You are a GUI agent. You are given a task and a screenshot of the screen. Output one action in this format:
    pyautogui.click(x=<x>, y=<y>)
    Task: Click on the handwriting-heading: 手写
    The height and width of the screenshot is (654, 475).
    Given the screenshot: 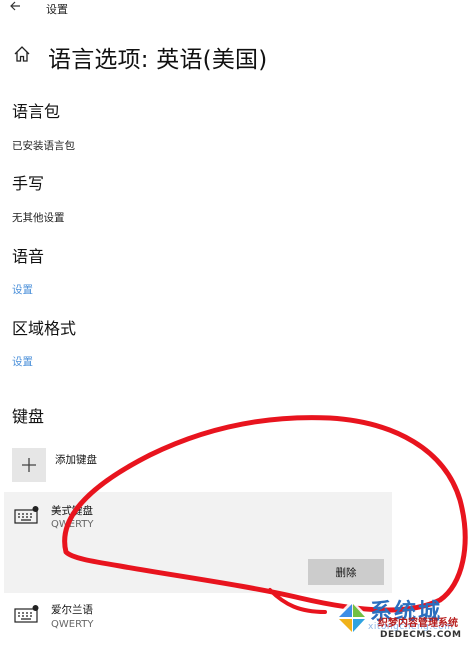 What is the action you would take?
    pyautogui.click(x=28, y=183)
    